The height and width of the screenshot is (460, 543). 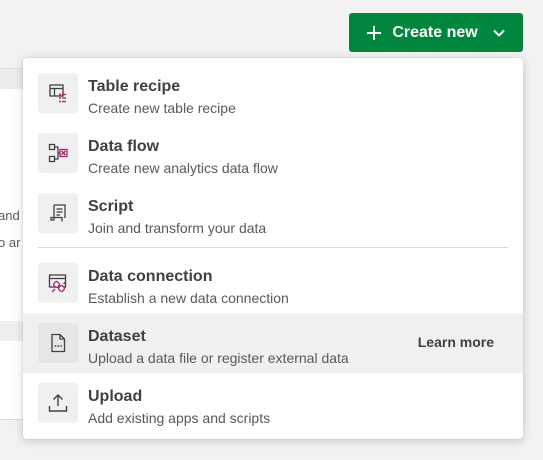 What do you see at coordinates (183, 168) in the screenshot?
I see `menu-item-description: Create new analytics data flow` at bounding box center [183, 168].